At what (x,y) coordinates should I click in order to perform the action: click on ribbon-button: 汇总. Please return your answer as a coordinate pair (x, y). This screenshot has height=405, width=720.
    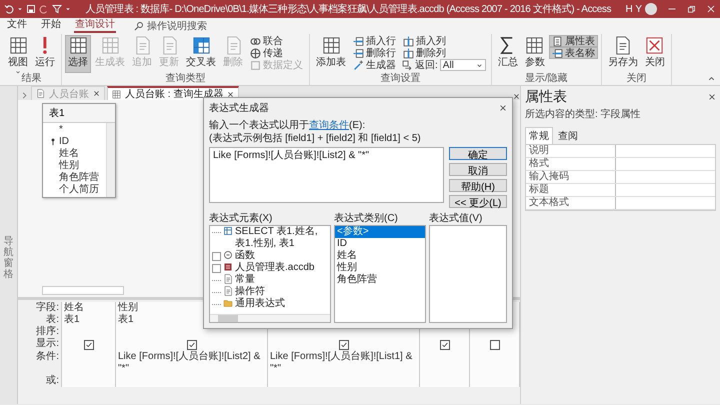
    Looking at the image, I should click on (507, 54).